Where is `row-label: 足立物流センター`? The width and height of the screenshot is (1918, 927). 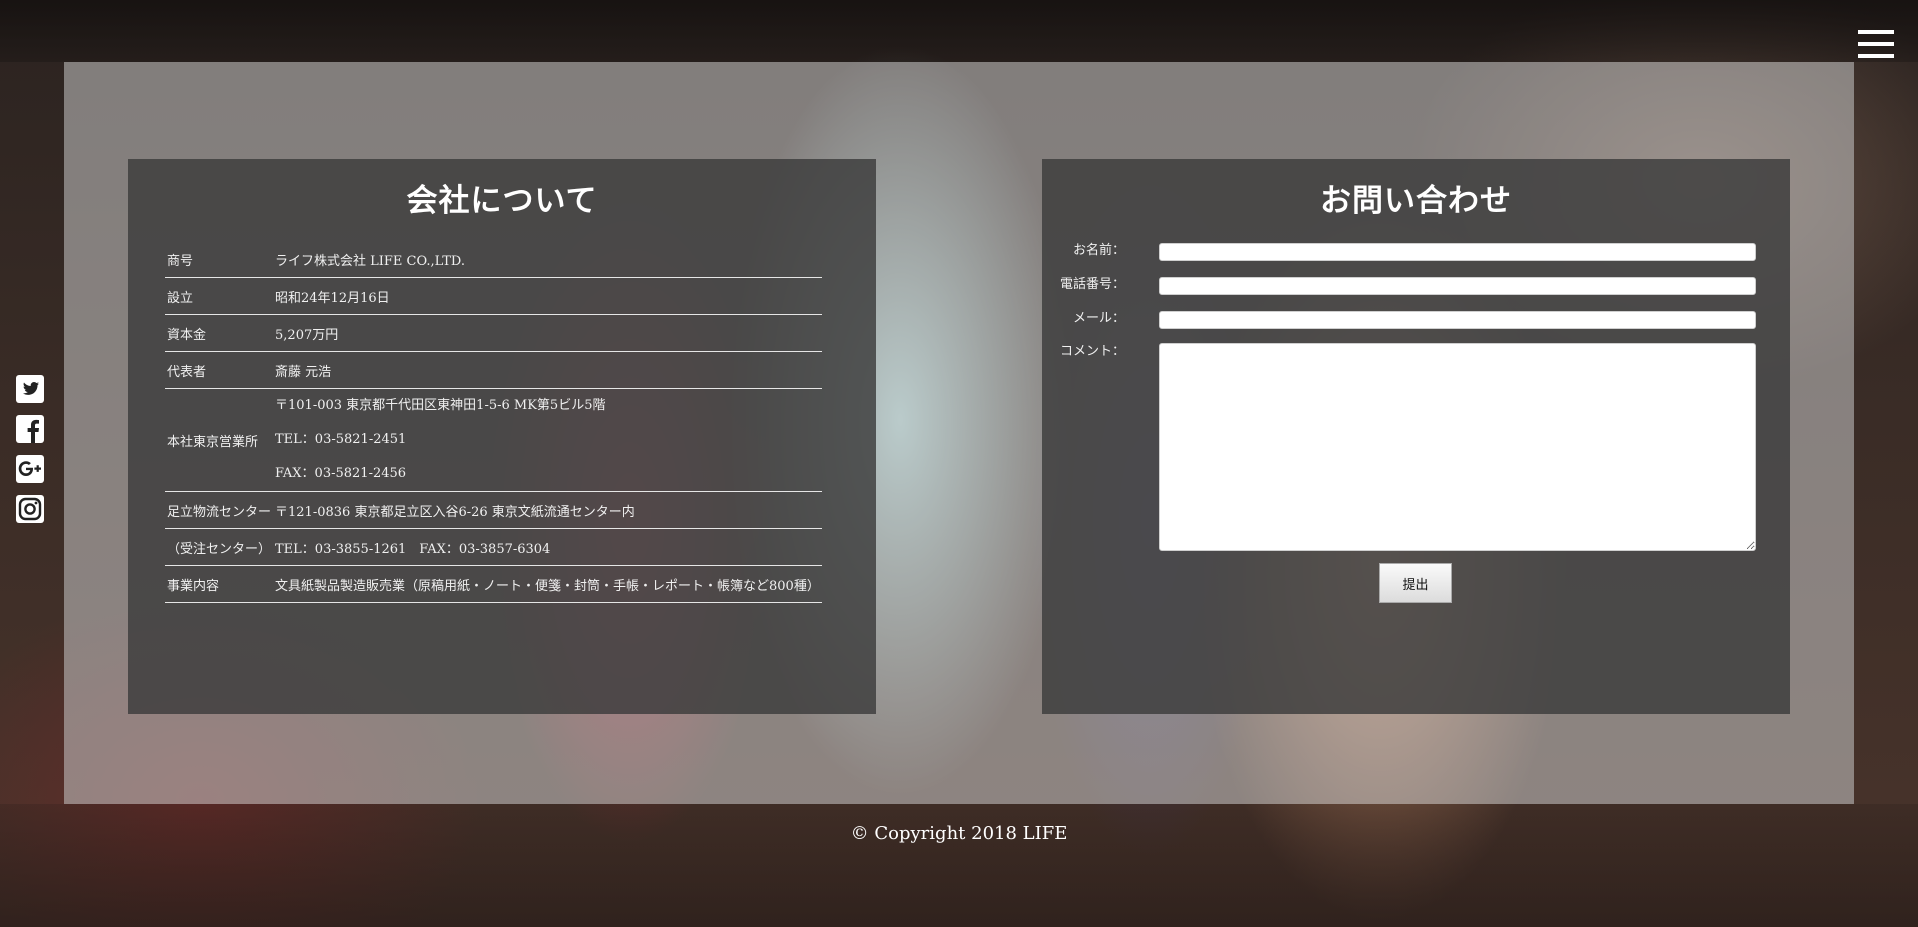 row-label: 足立物流センター is located at coordinates (219, 510).